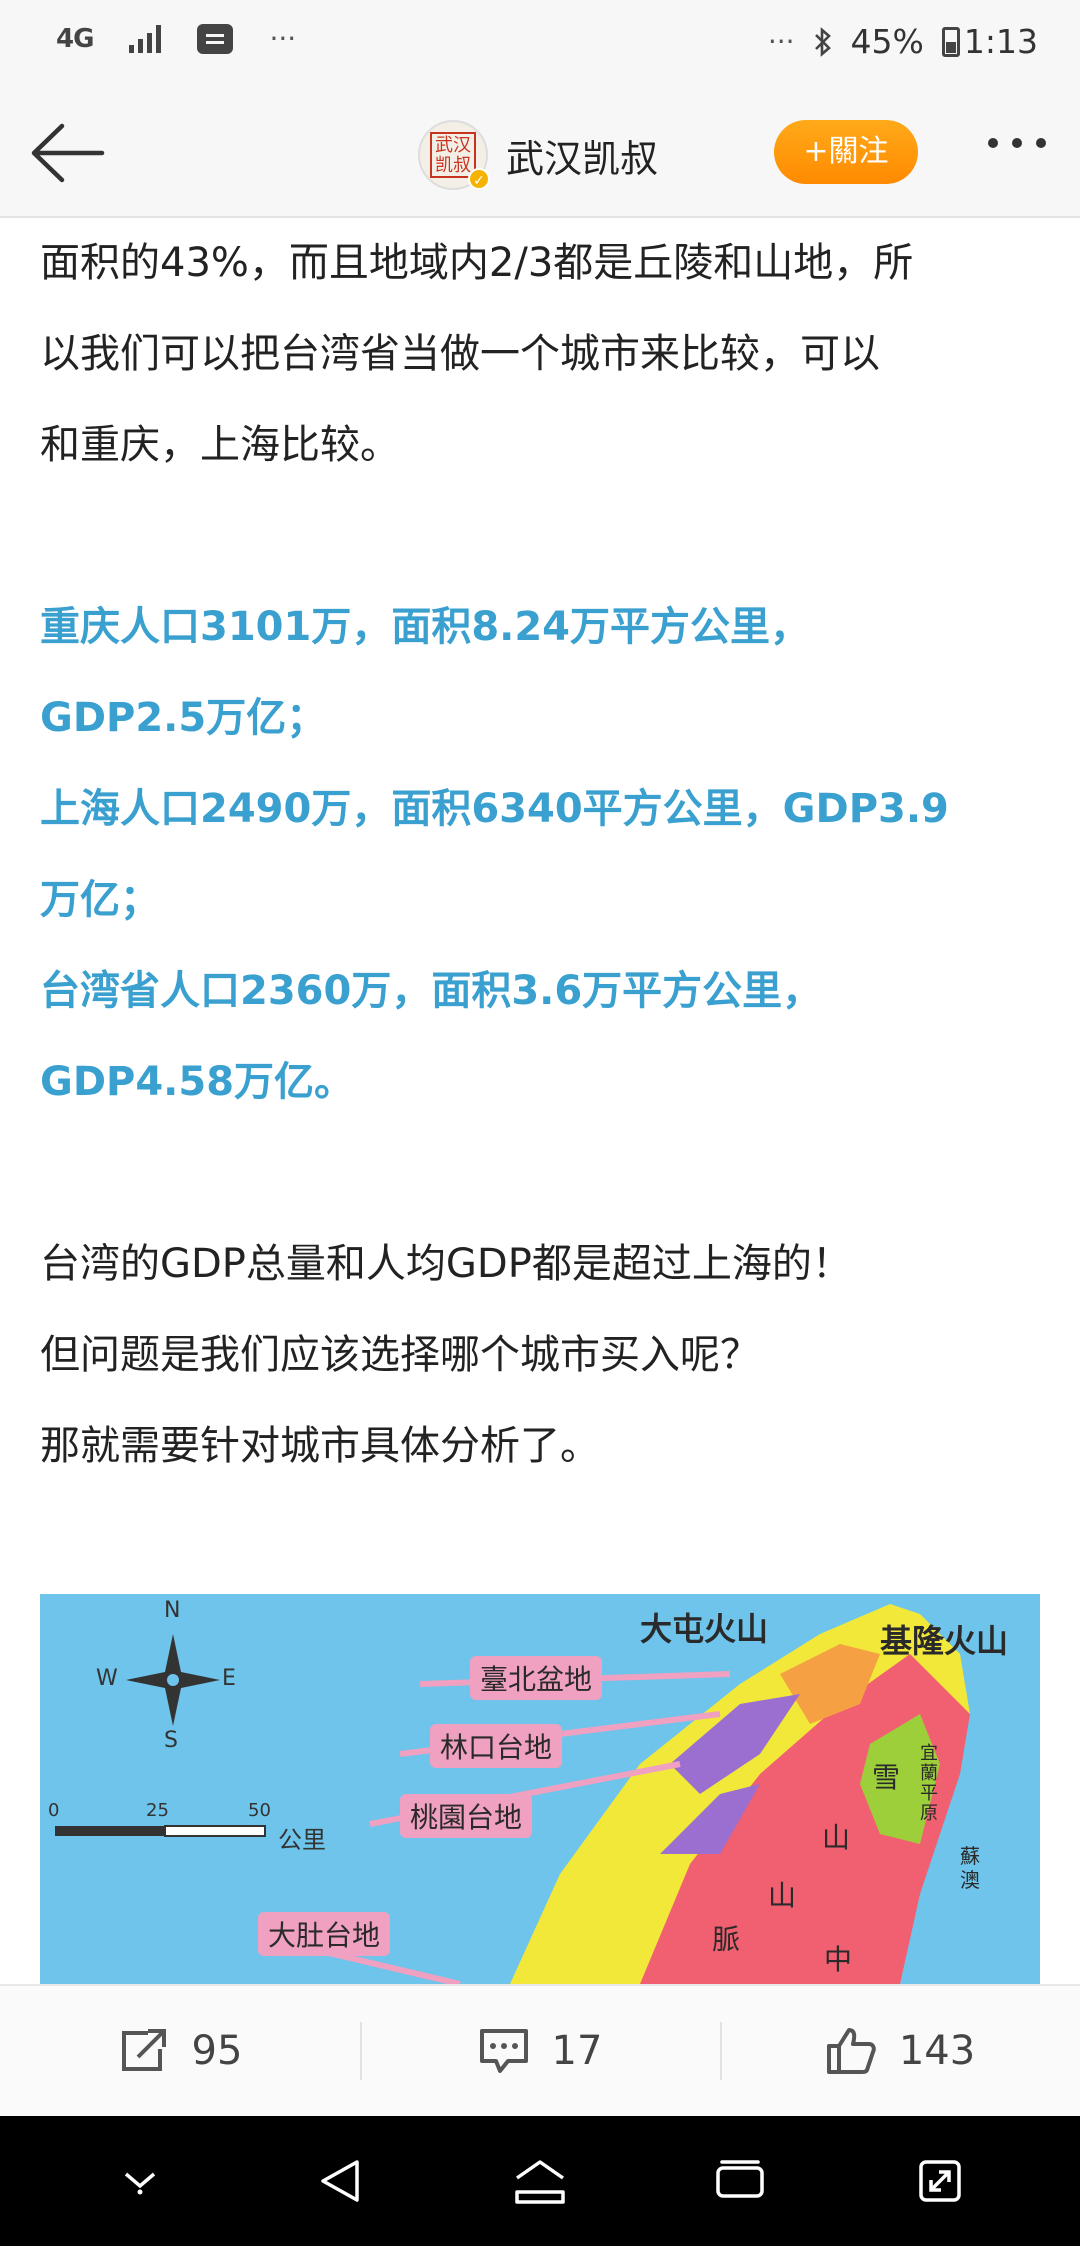  What do you see at coordinates (197, 1082) in the screenshot?
I see `highlight-line: GDP4.58万亿。` at bounding box center [197, 1082].